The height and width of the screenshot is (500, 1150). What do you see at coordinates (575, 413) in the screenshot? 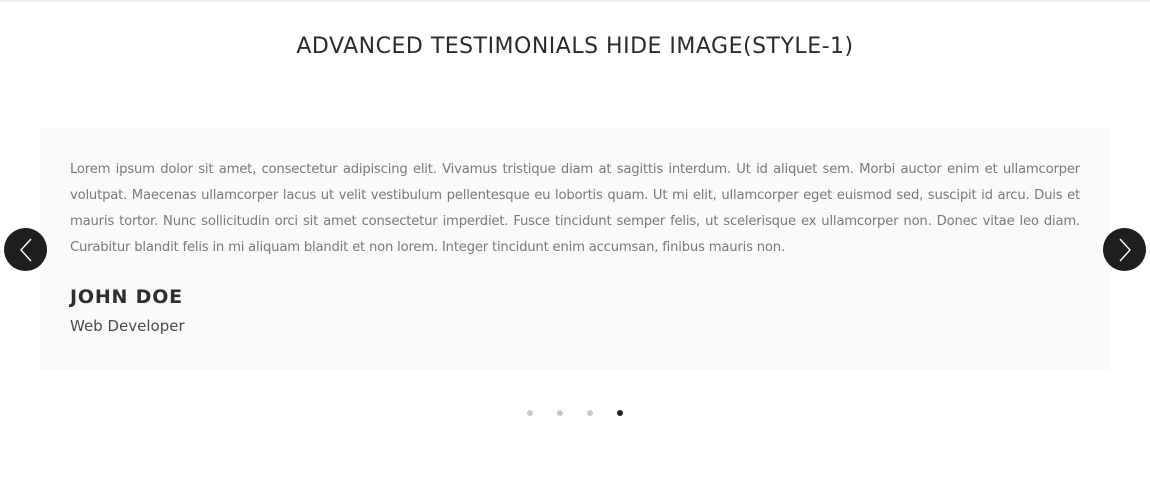
I see `carousel-pagination` at bounding box center [575, 413].